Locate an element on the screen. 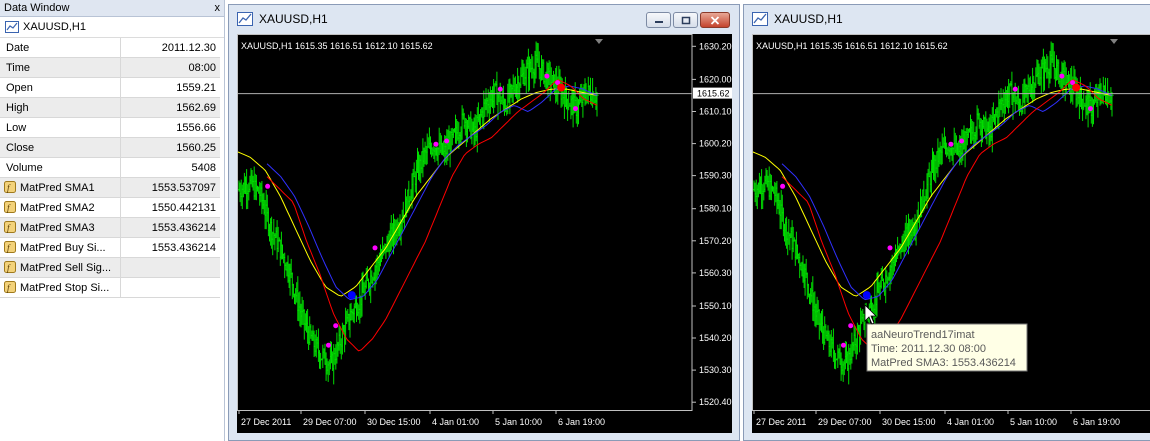  window-buttons is located at coordinates (688, 20).